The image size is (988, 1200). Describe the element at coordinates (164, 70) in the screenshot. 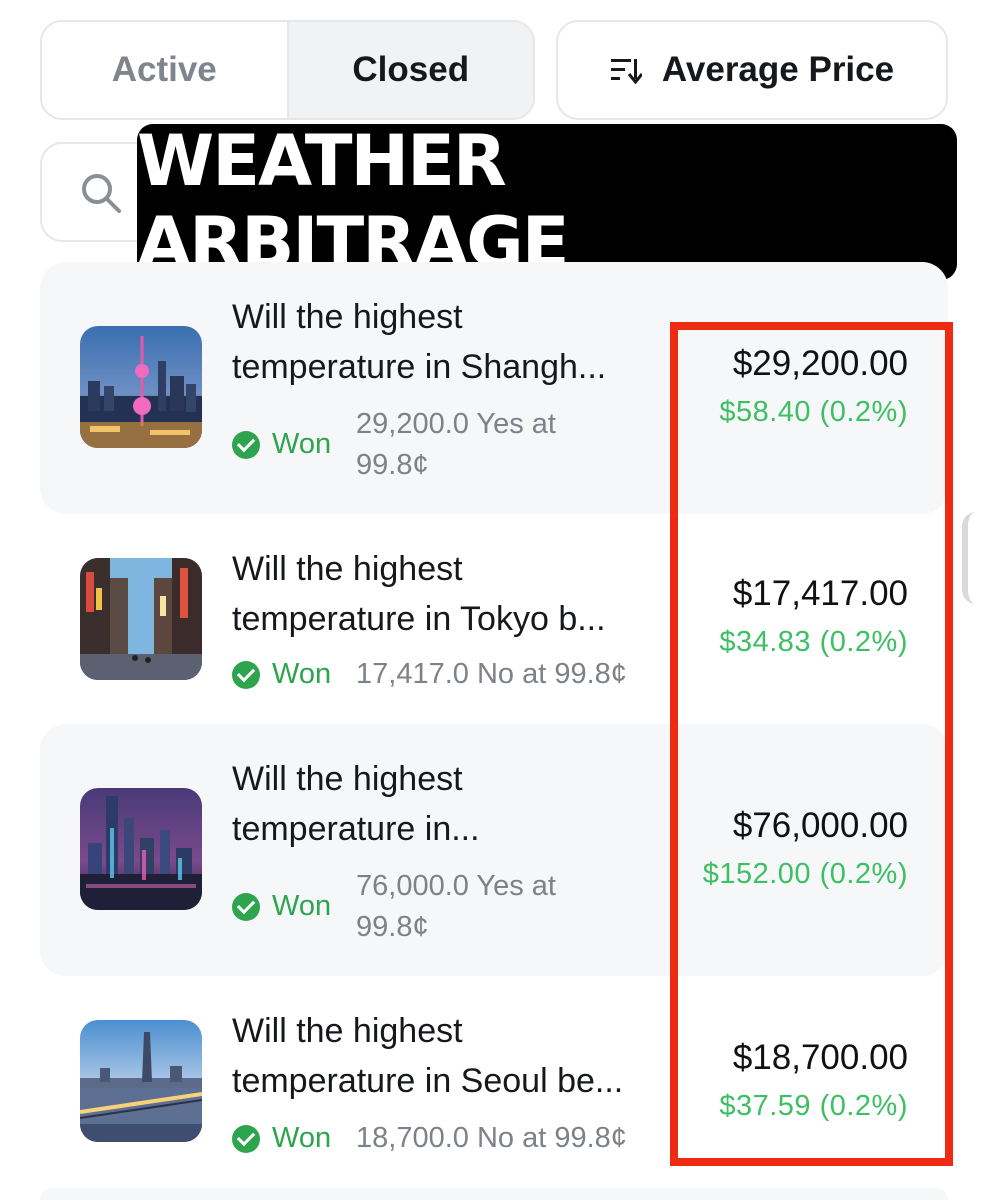

I see `tab-active: Active` at that location.